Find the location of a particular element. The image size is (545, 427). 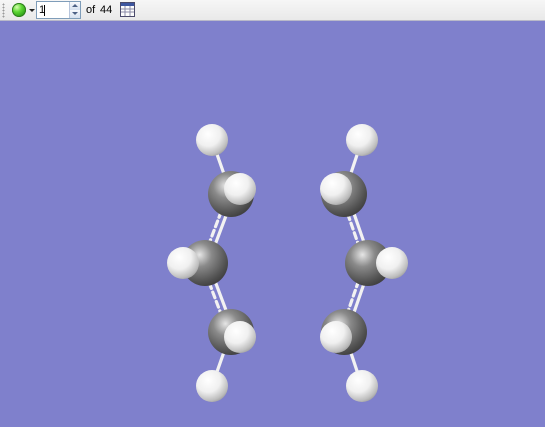

dropdown-arrow-icon is located at coordinates (32, 10).